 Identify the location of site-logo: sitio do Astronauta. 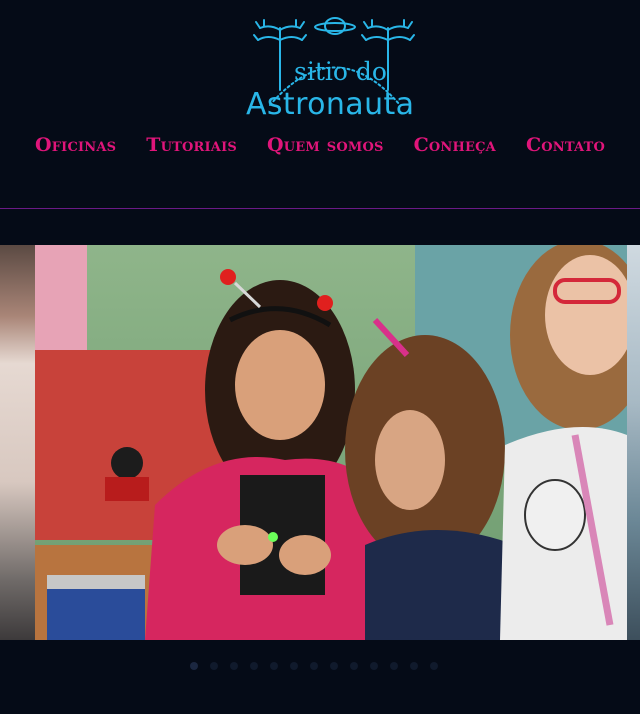
(330, 66).